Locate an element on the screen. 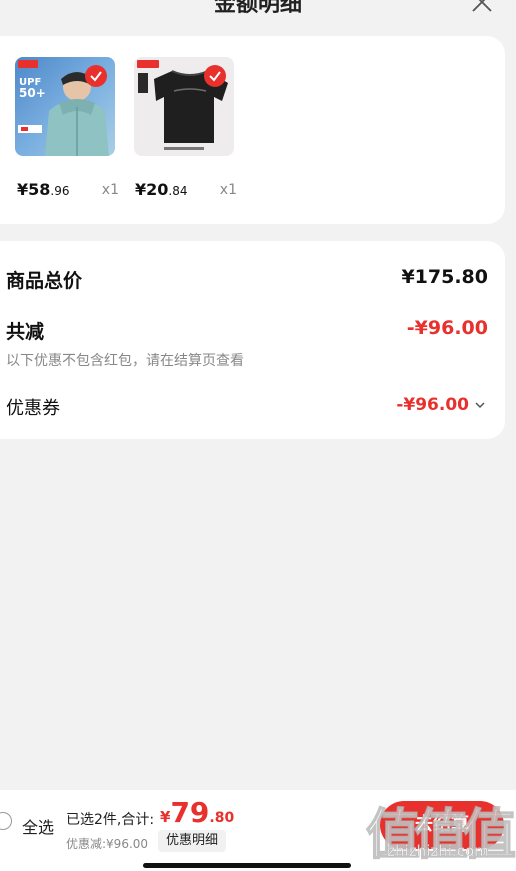  goods-total-value: ¥175.80 is located at coordinates (444, 277).